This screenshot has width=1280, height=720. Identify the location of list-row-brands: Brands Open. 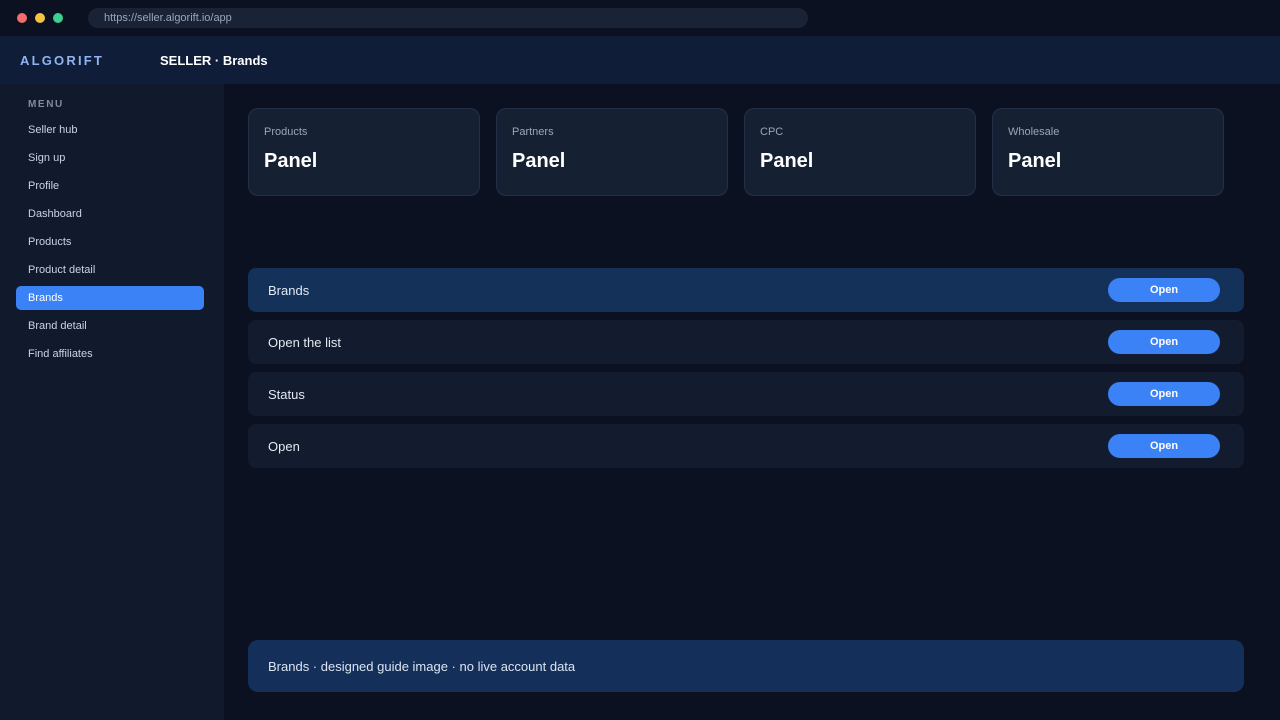
(746, 290).